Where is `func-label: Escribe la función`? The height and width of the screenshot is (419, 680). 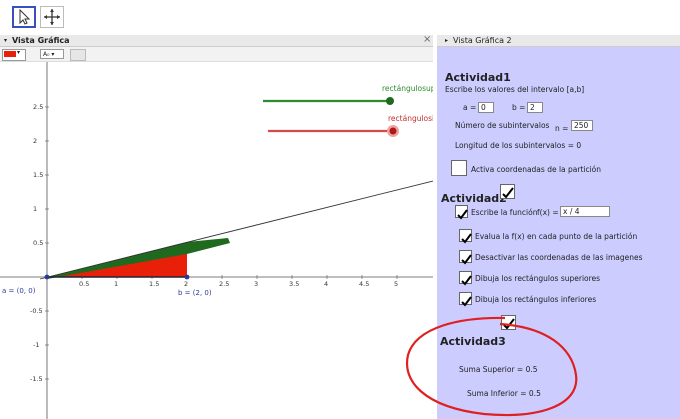 func-label: Escribe la función is located at coordinates (504, 212).